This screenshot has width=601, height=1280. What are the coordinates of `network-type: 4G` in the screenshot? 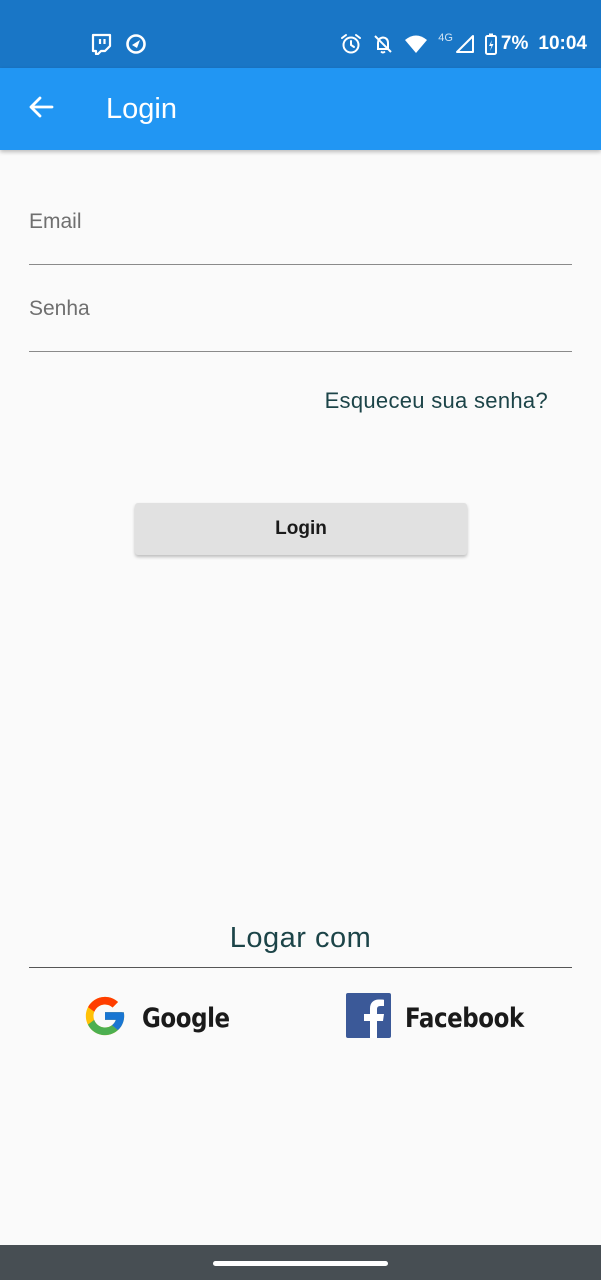 It's located at (445, 38).